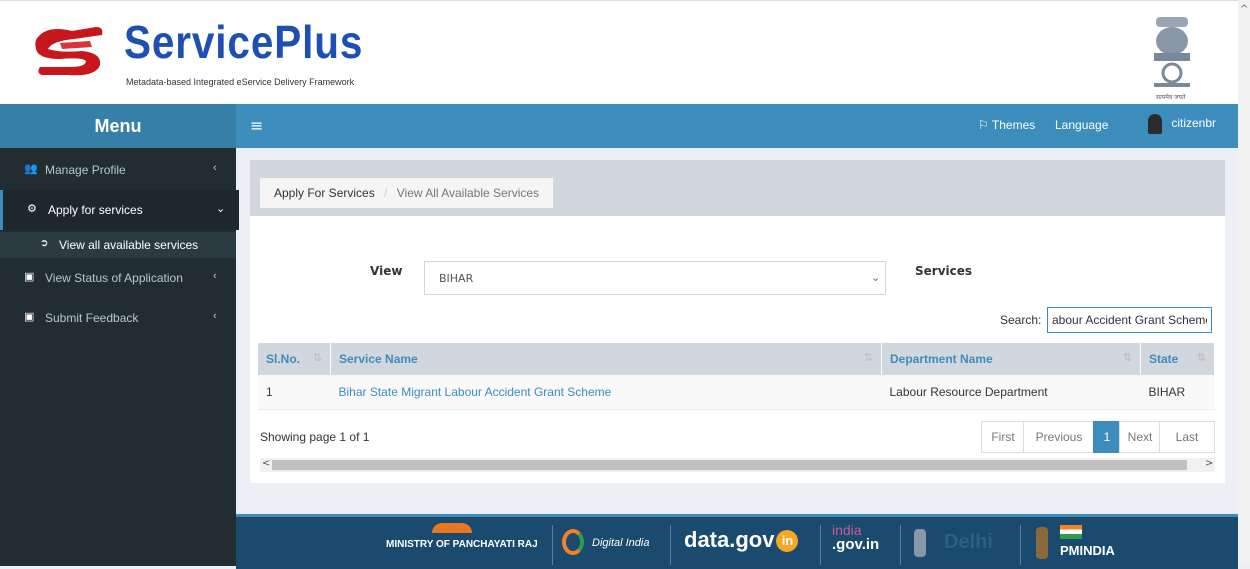  Describe the element at coordinates (856, 544) in the screenshot. I see `india-gov-domain: .gov.in` at that location.